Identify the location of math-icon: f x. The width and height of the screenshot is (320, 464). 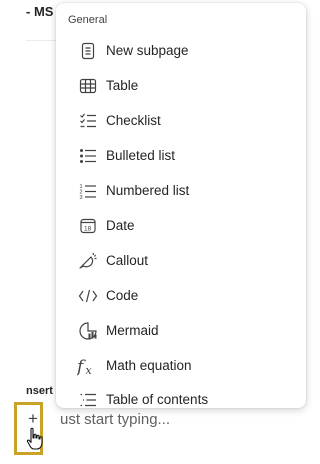
(88, 366).